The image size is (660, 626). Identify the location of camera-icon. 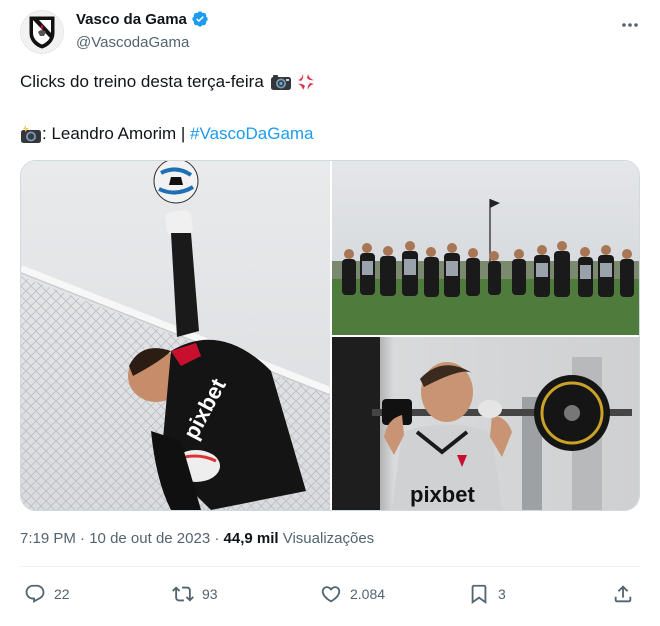
(280, 82).